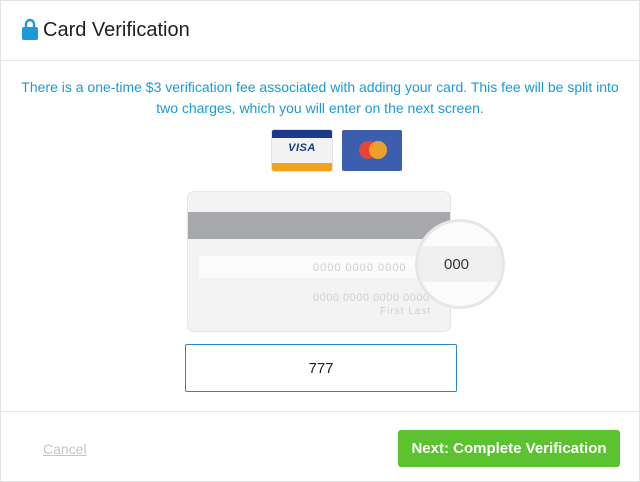 This screenshot has height=482, width=640. What do you see at coordinates (457, 264) in the screenshot?
I see `cvv-zoom-text: 000` at bounding box center [457, 264].